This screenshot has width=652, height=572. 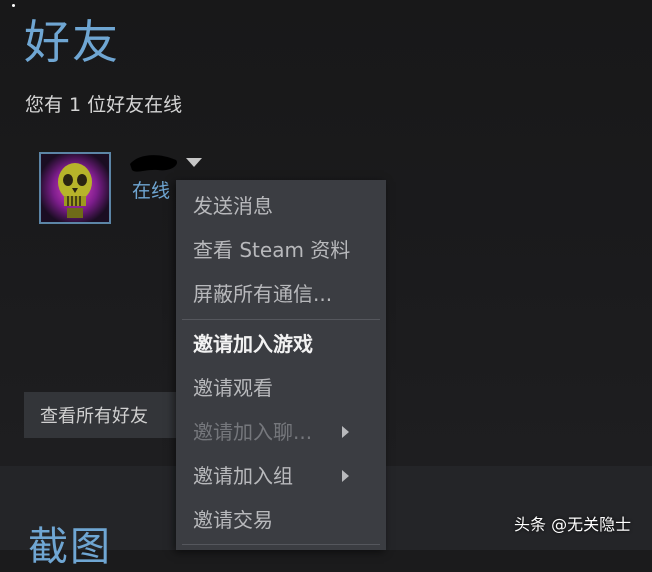 I want to click on skull-avatar-icon, so click(x=75, y=188).